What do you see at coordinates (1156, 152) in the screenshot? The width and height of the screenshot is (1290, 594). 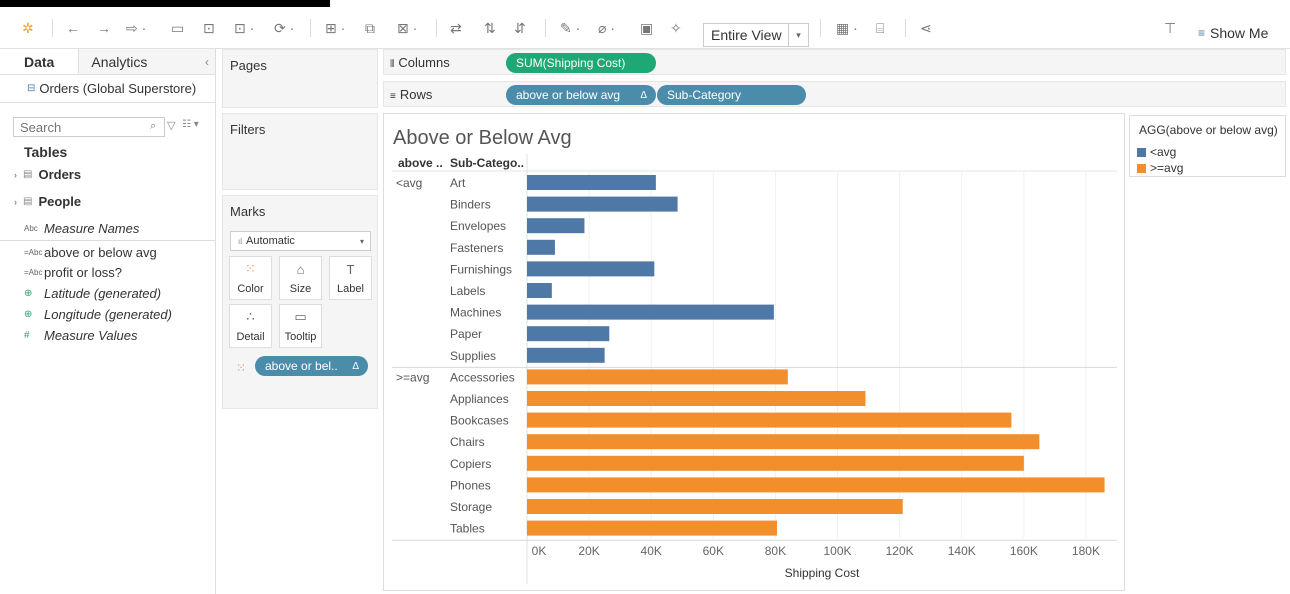 I see `legend-item-below: <avg` at bounding box center [1156, 152].